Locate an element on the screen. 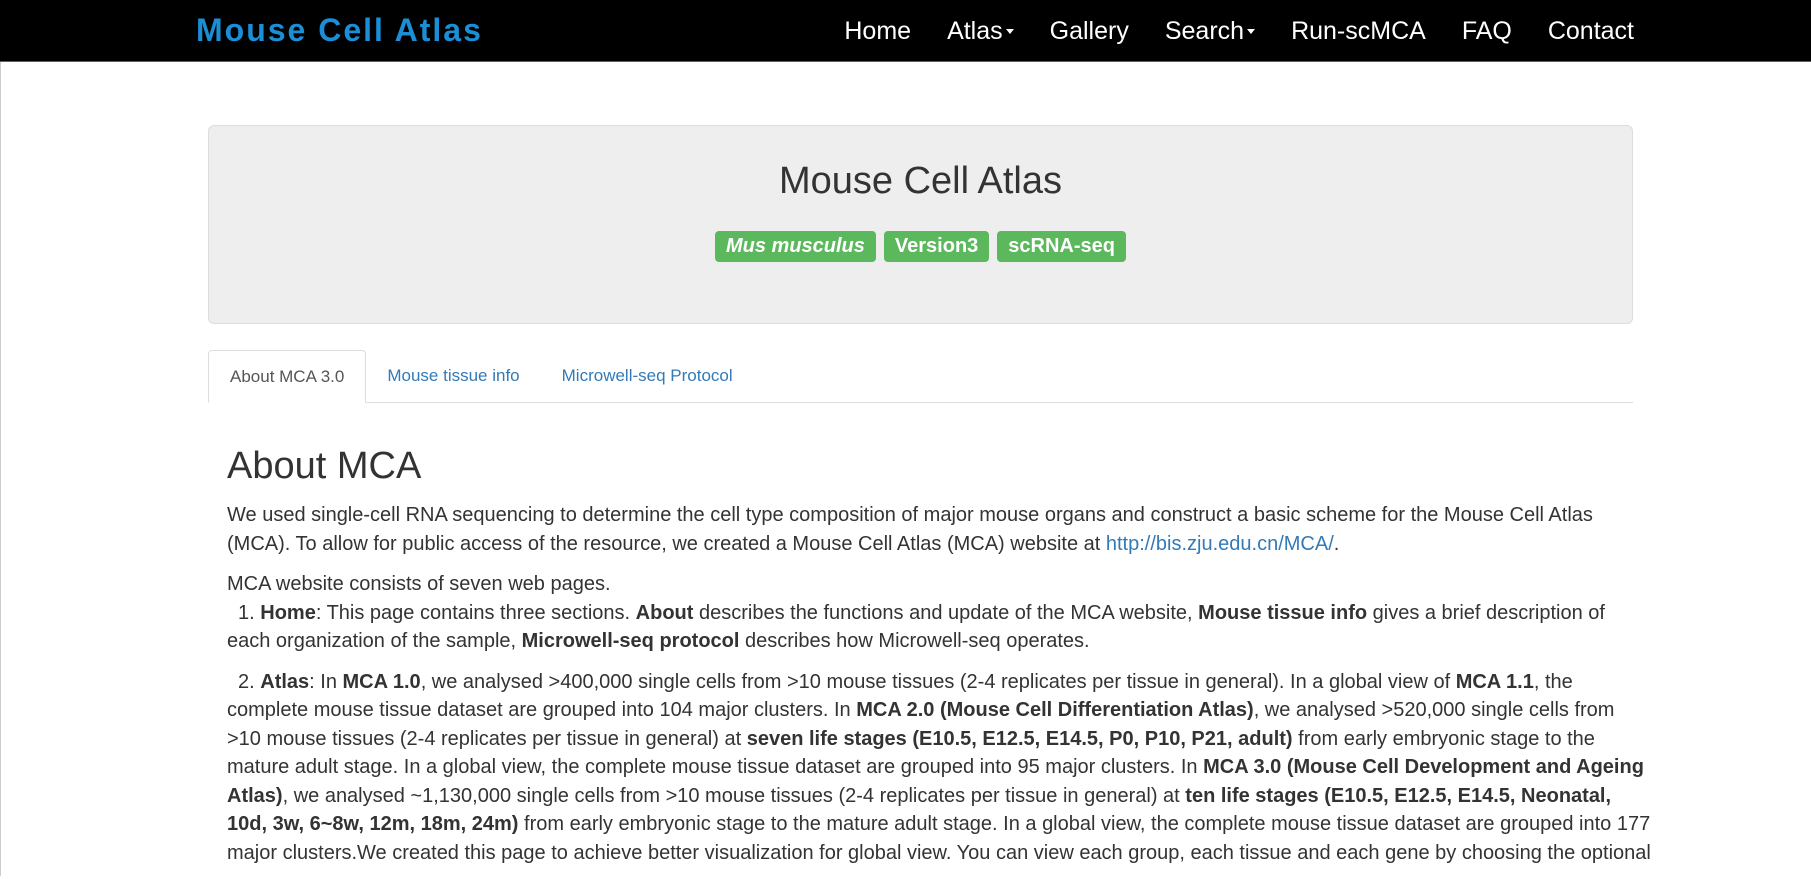  nav-run-scmca-label: Run-scMCA is located at coordinates (1358, 30).